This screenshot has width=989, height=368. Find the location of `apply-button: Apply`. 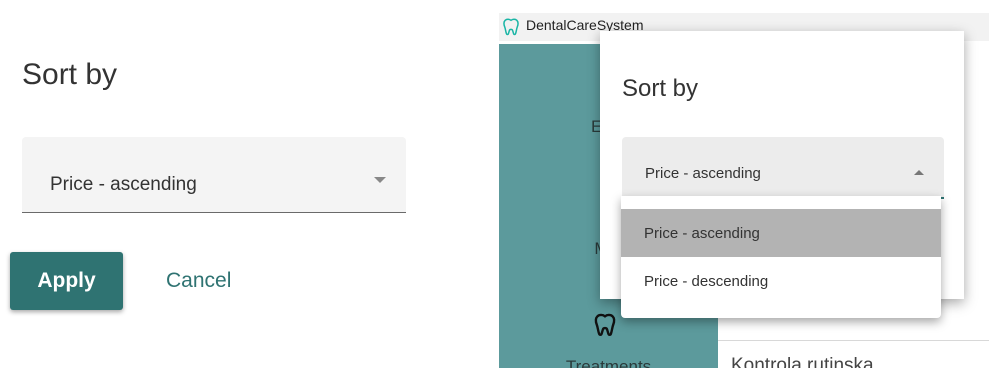

apply-button: Apply is located at coordinates (66, 281).